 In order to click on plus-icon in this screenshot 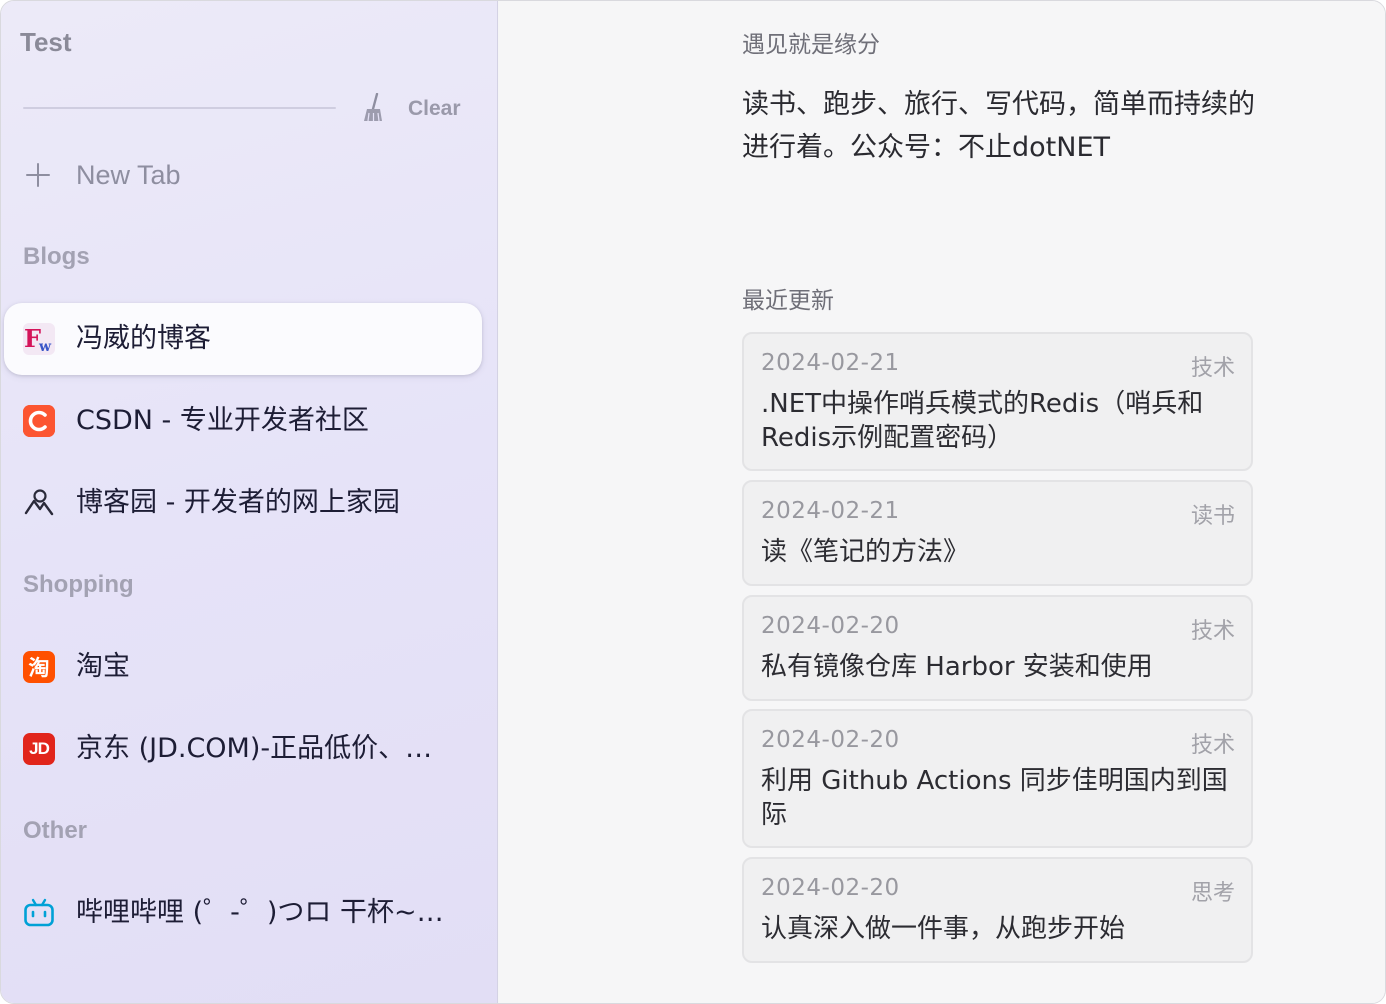, I will do `click(38, 175)`.